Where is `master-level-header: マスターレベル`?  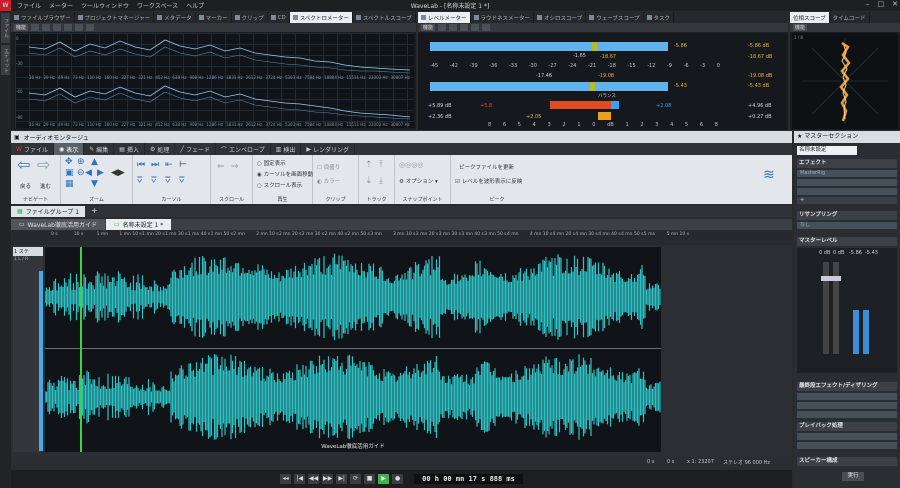 master-level-header: マスターレベル is located at coordinates (847, 241).